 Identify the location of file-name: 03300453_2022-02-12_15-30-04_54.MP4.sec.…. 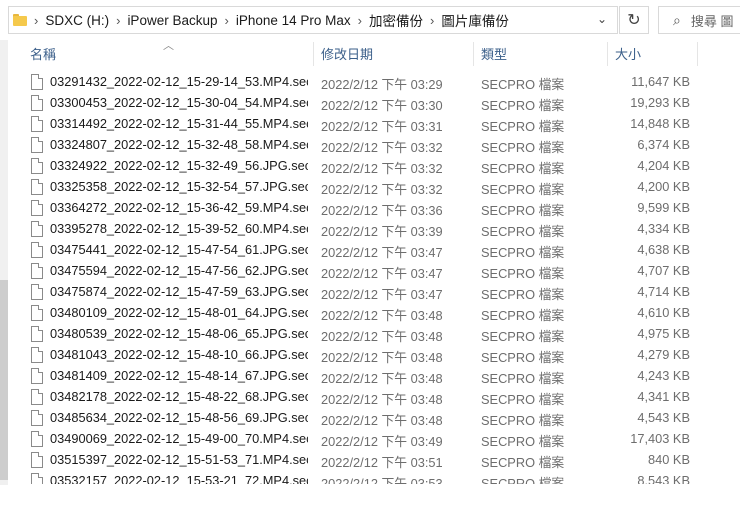
(179, 102).